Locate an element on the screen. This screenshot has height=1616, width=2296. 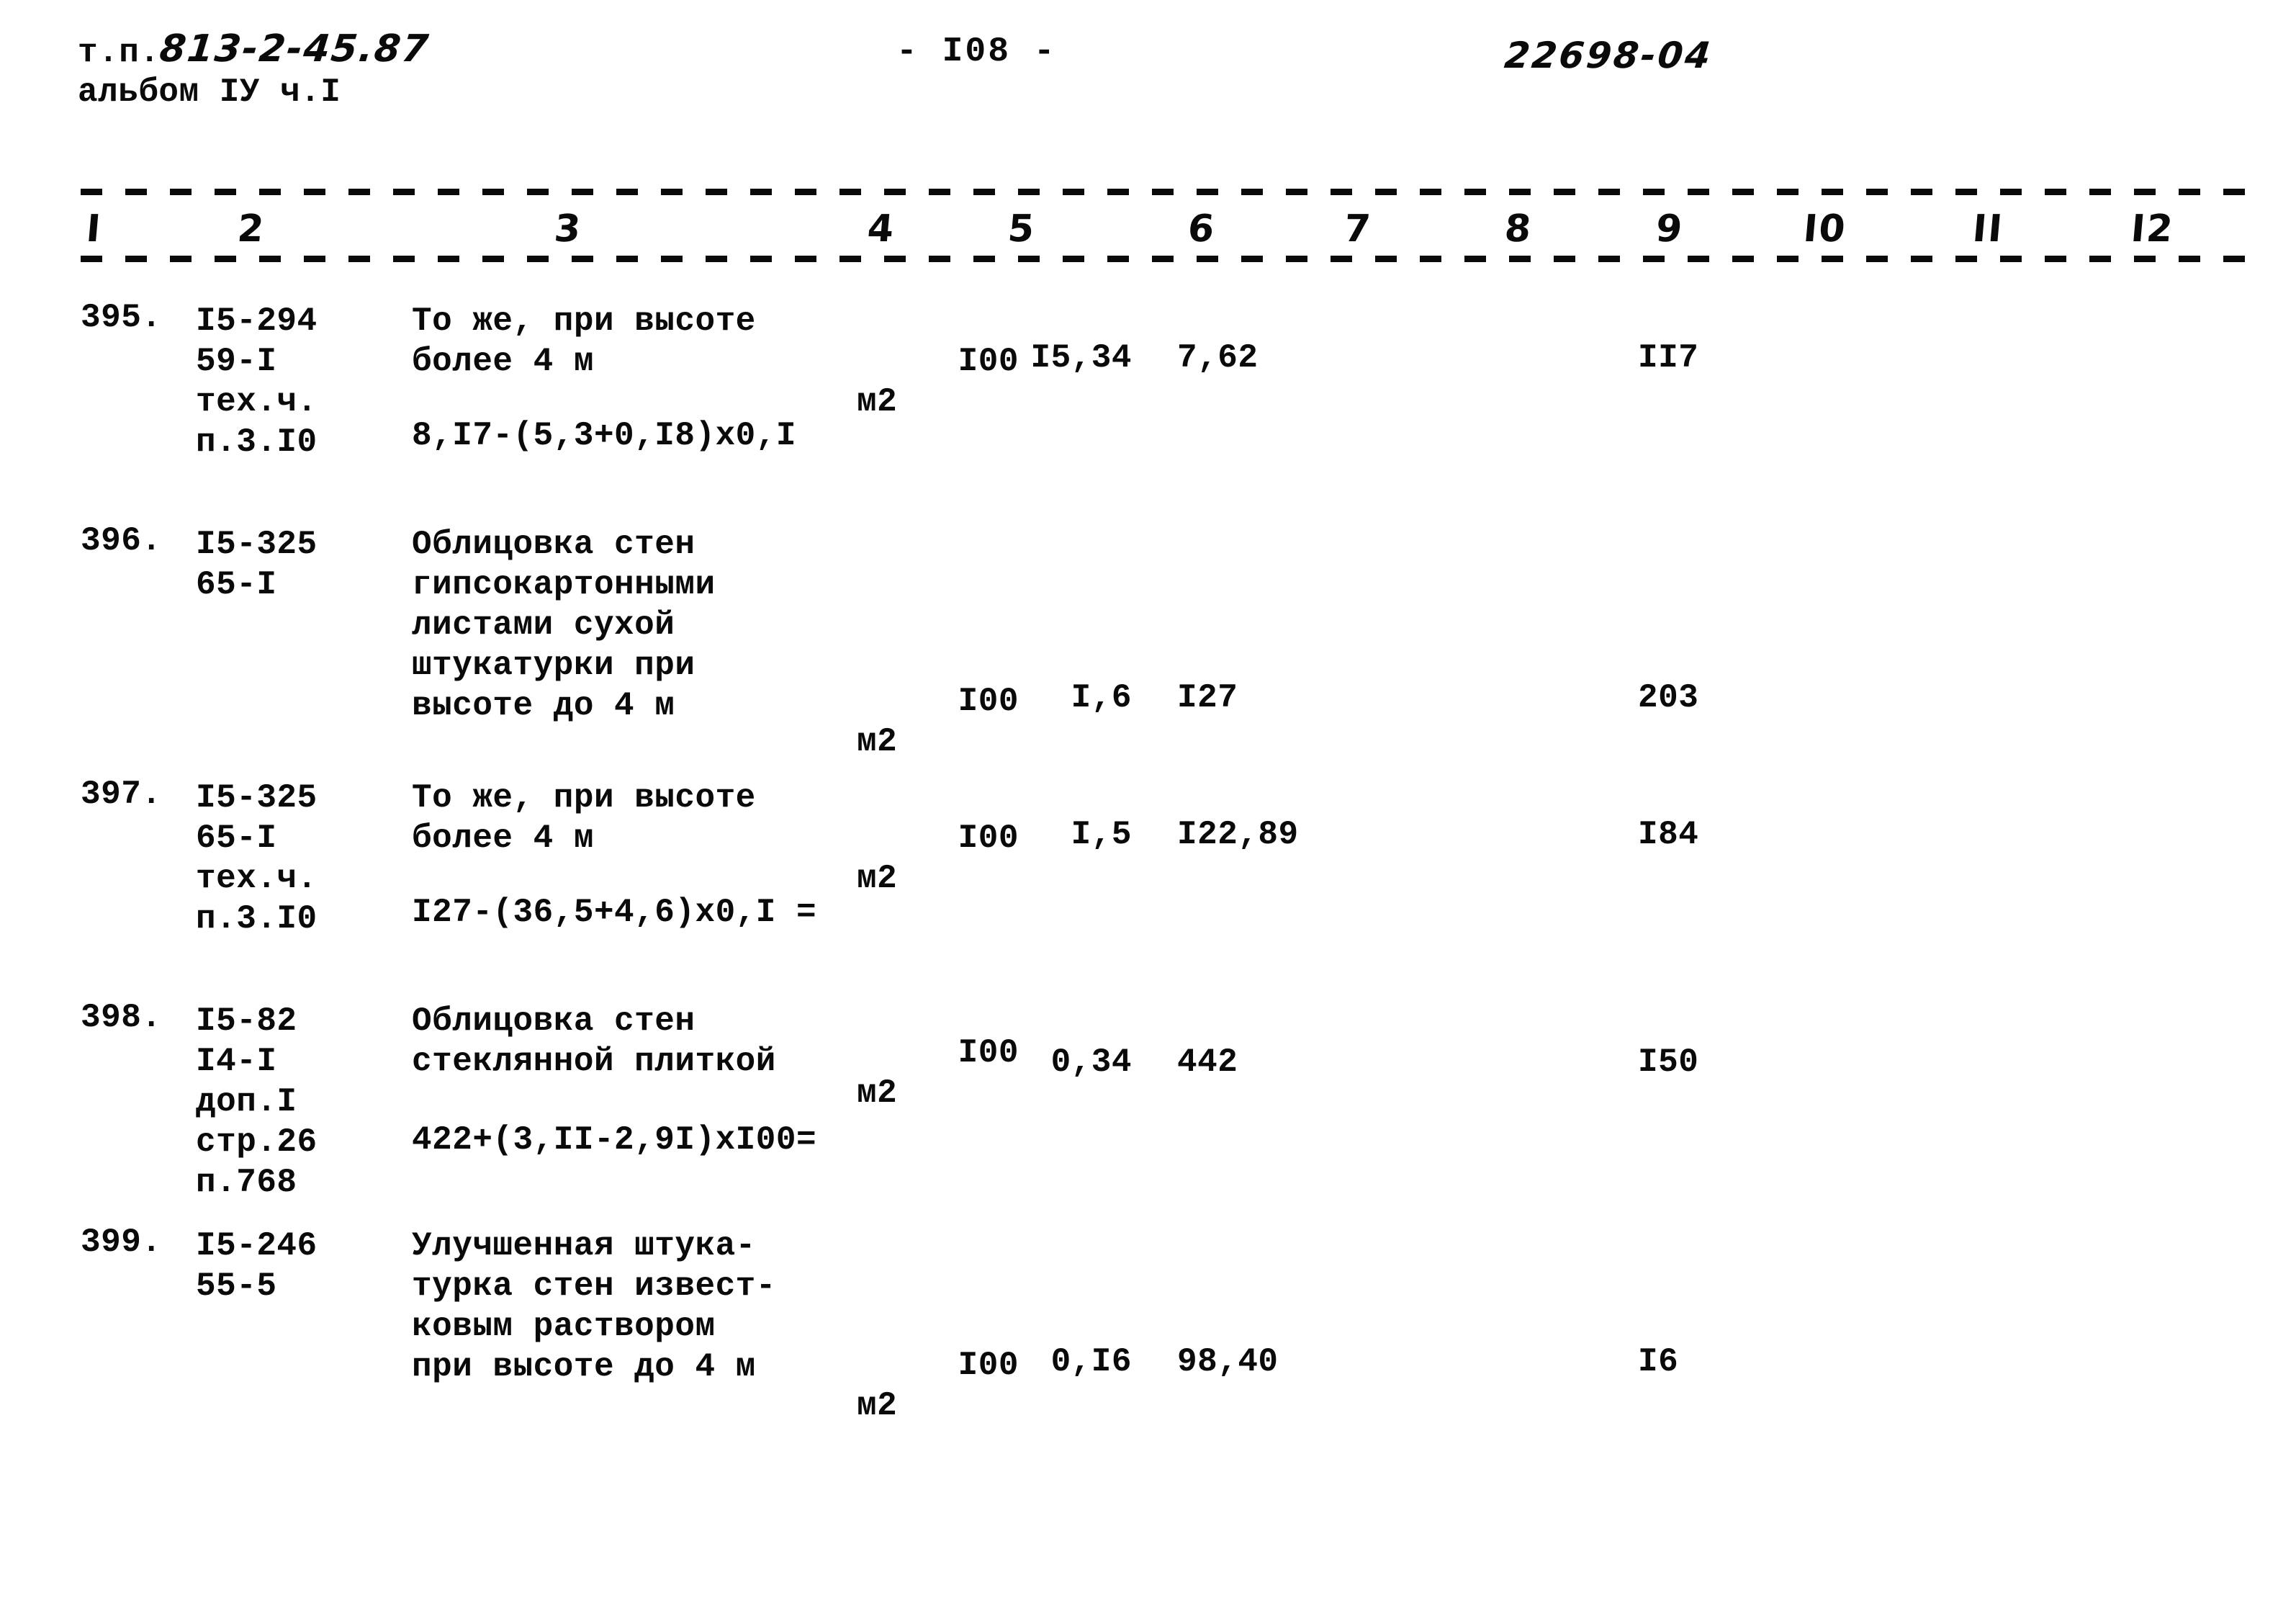
row-col9: I6 is located at coordinates (1659, 1362).